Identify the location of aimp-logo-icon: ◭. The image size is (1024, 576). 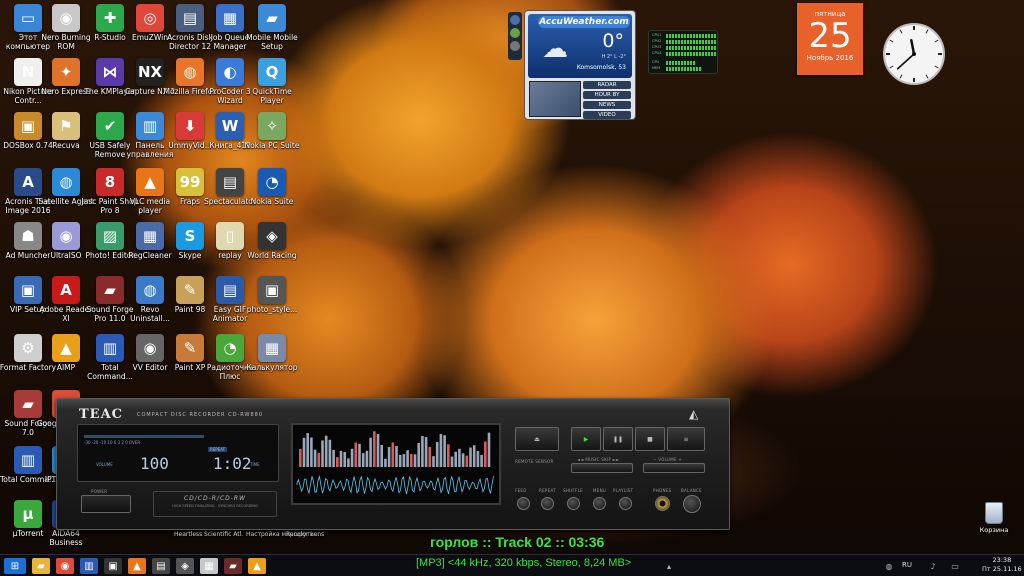
(693, 414).